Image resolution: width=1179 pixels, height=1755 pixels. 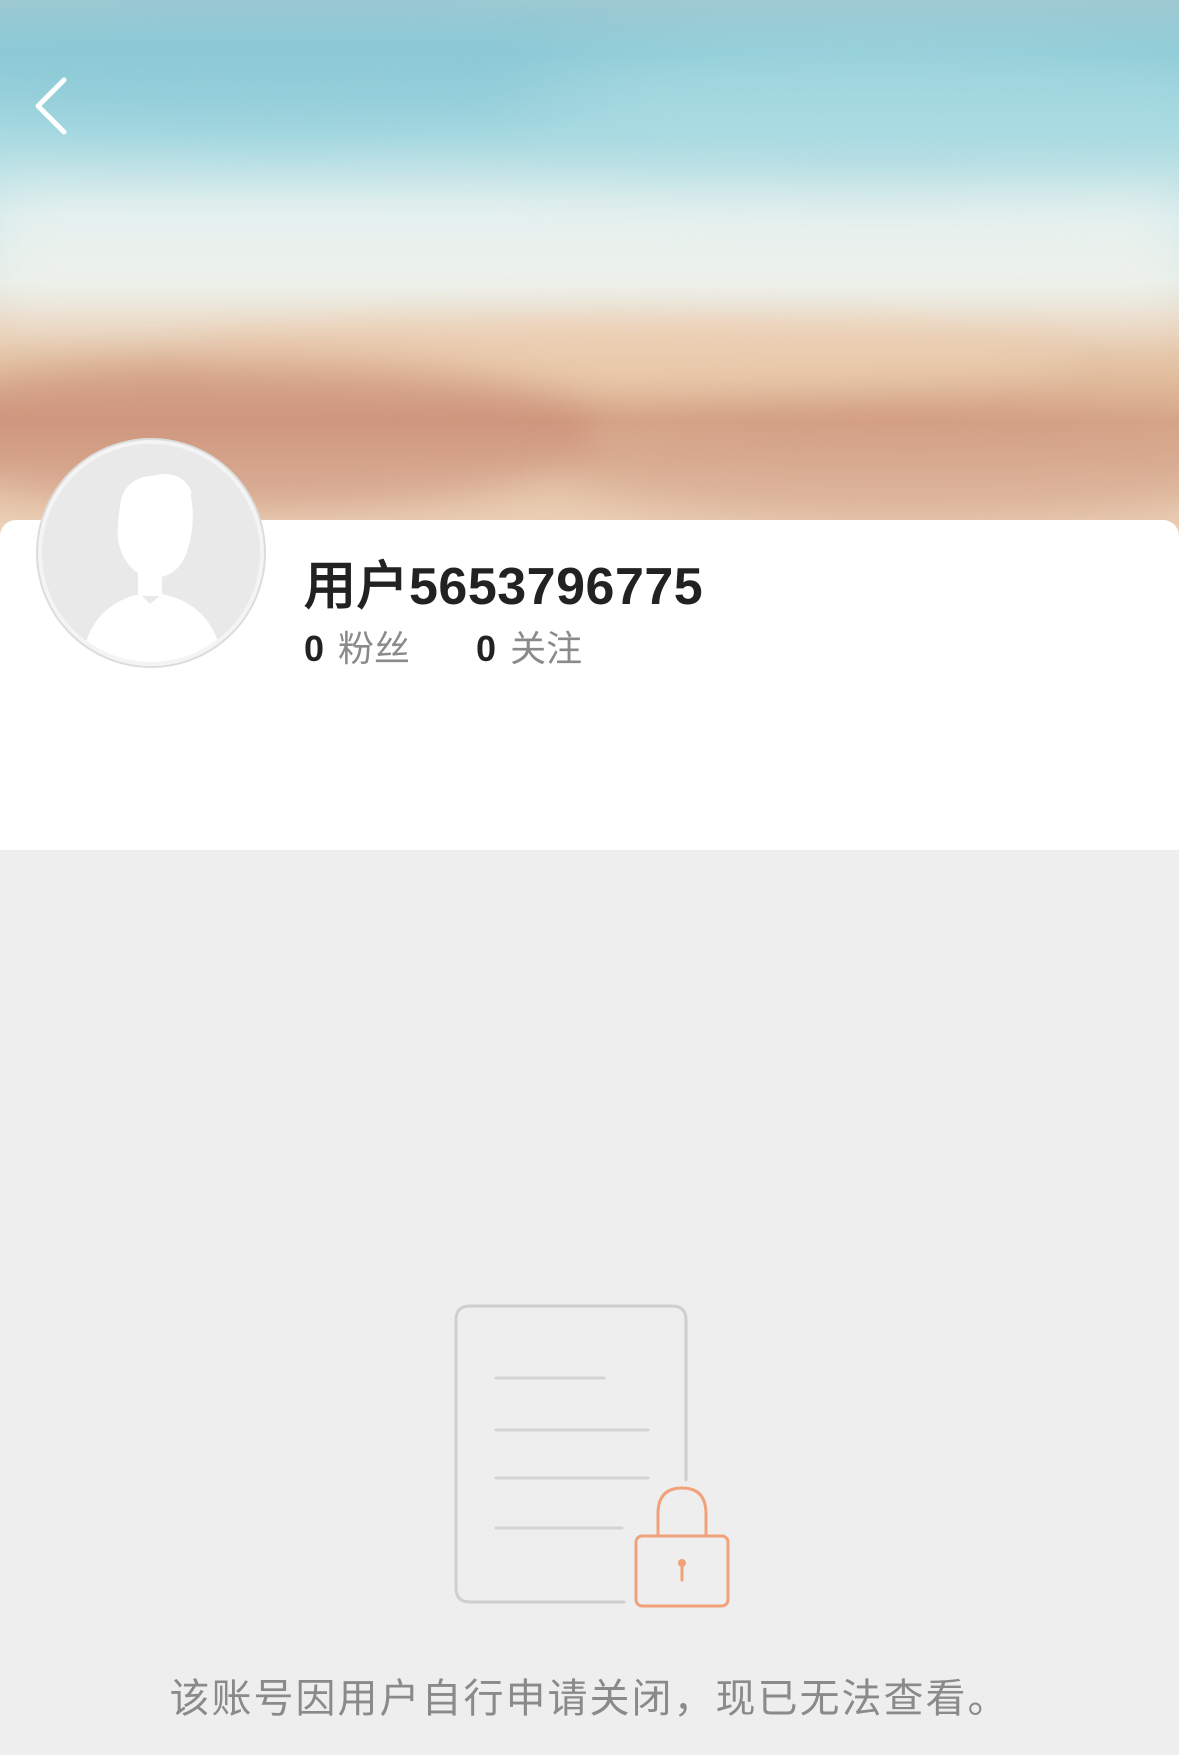 I want to click on default-avatar-icon, so click(x=151, y=553).